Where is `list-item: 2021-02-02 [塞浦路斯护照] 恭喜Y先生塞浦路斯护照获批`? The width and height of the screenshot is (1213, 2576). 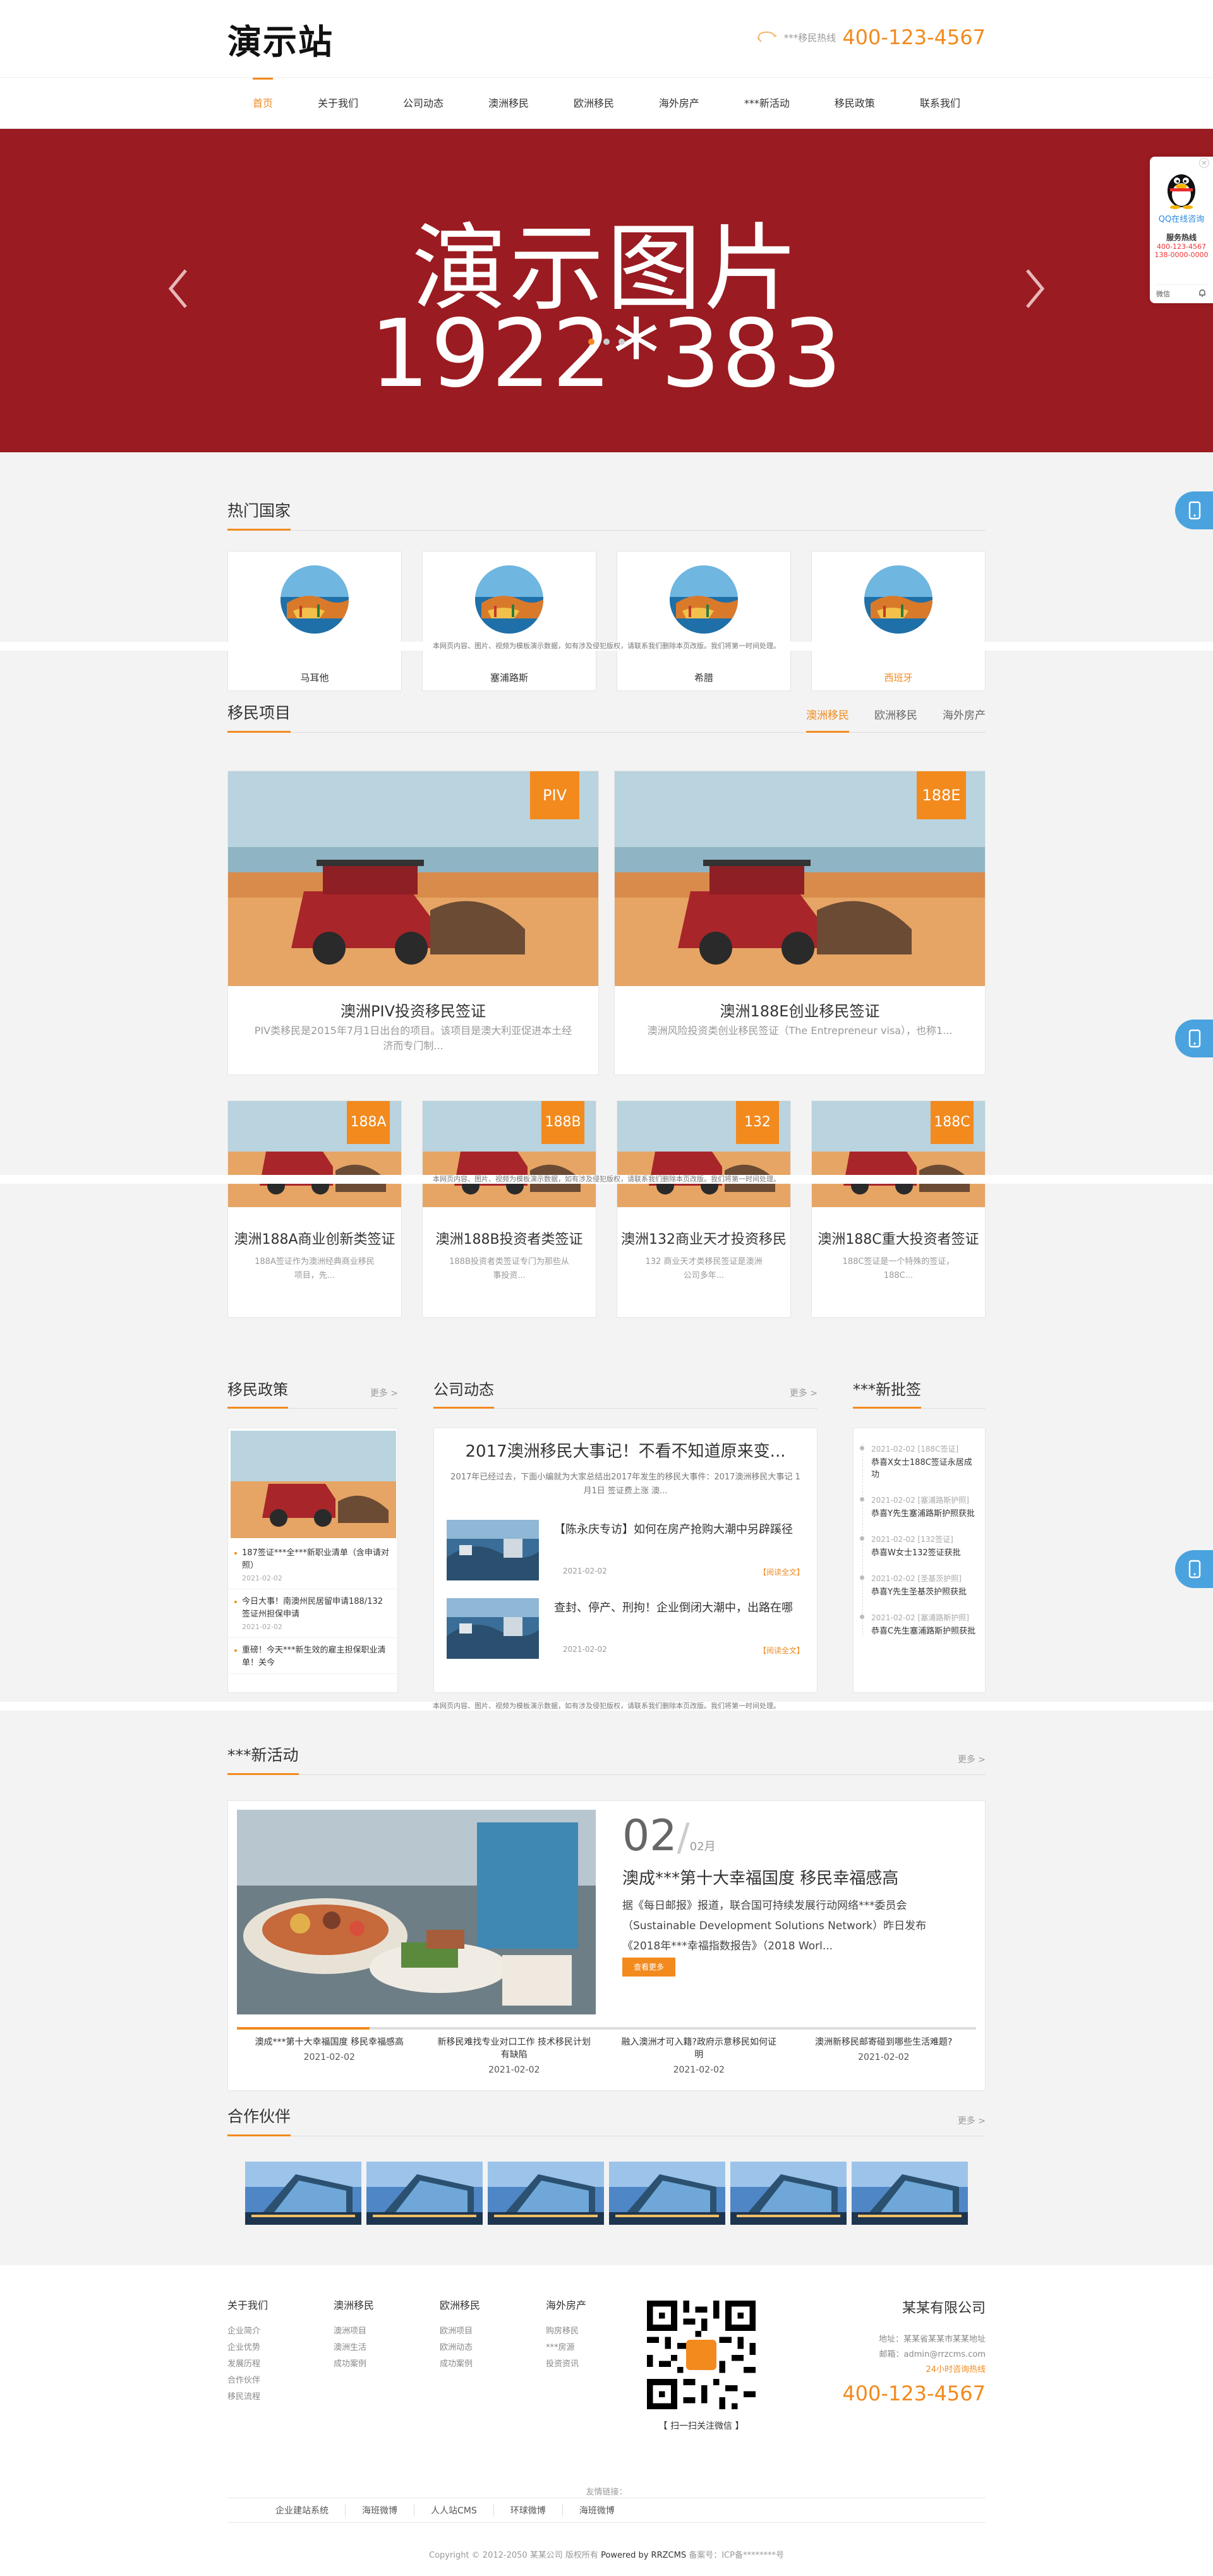
list-item: 2021-02-02 [塞浦路斯护照] 恭喜Y先生塞浦路斯护照获批 is located at coordinates (918, 1507).